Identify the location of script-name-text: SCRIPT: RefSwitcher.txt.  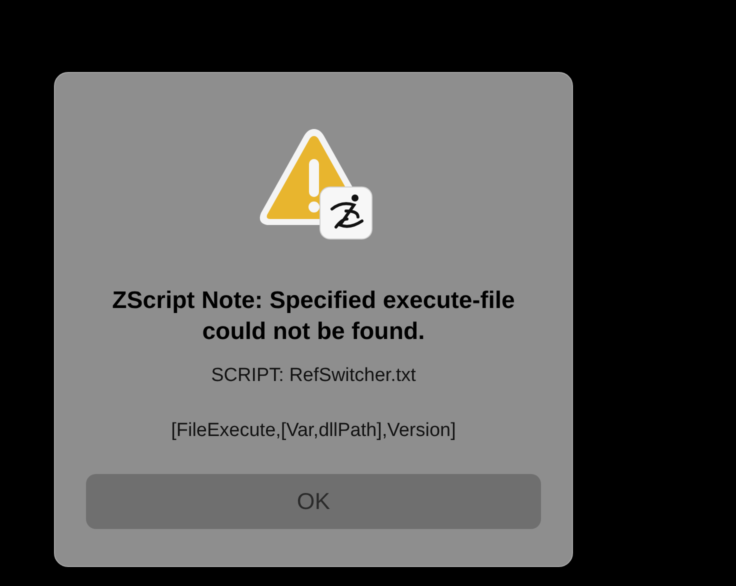
(313, 376).